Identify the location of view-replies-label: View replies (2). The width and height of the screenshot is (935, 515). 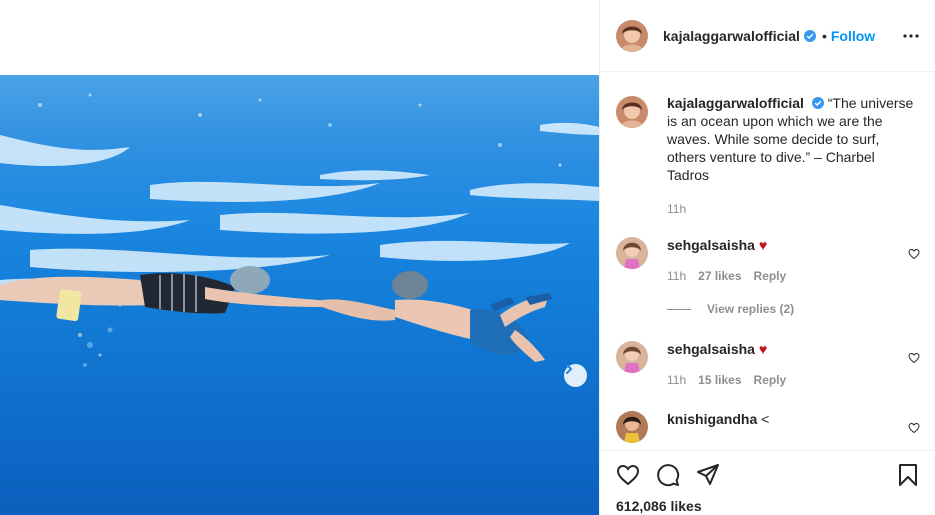
(751, 309).